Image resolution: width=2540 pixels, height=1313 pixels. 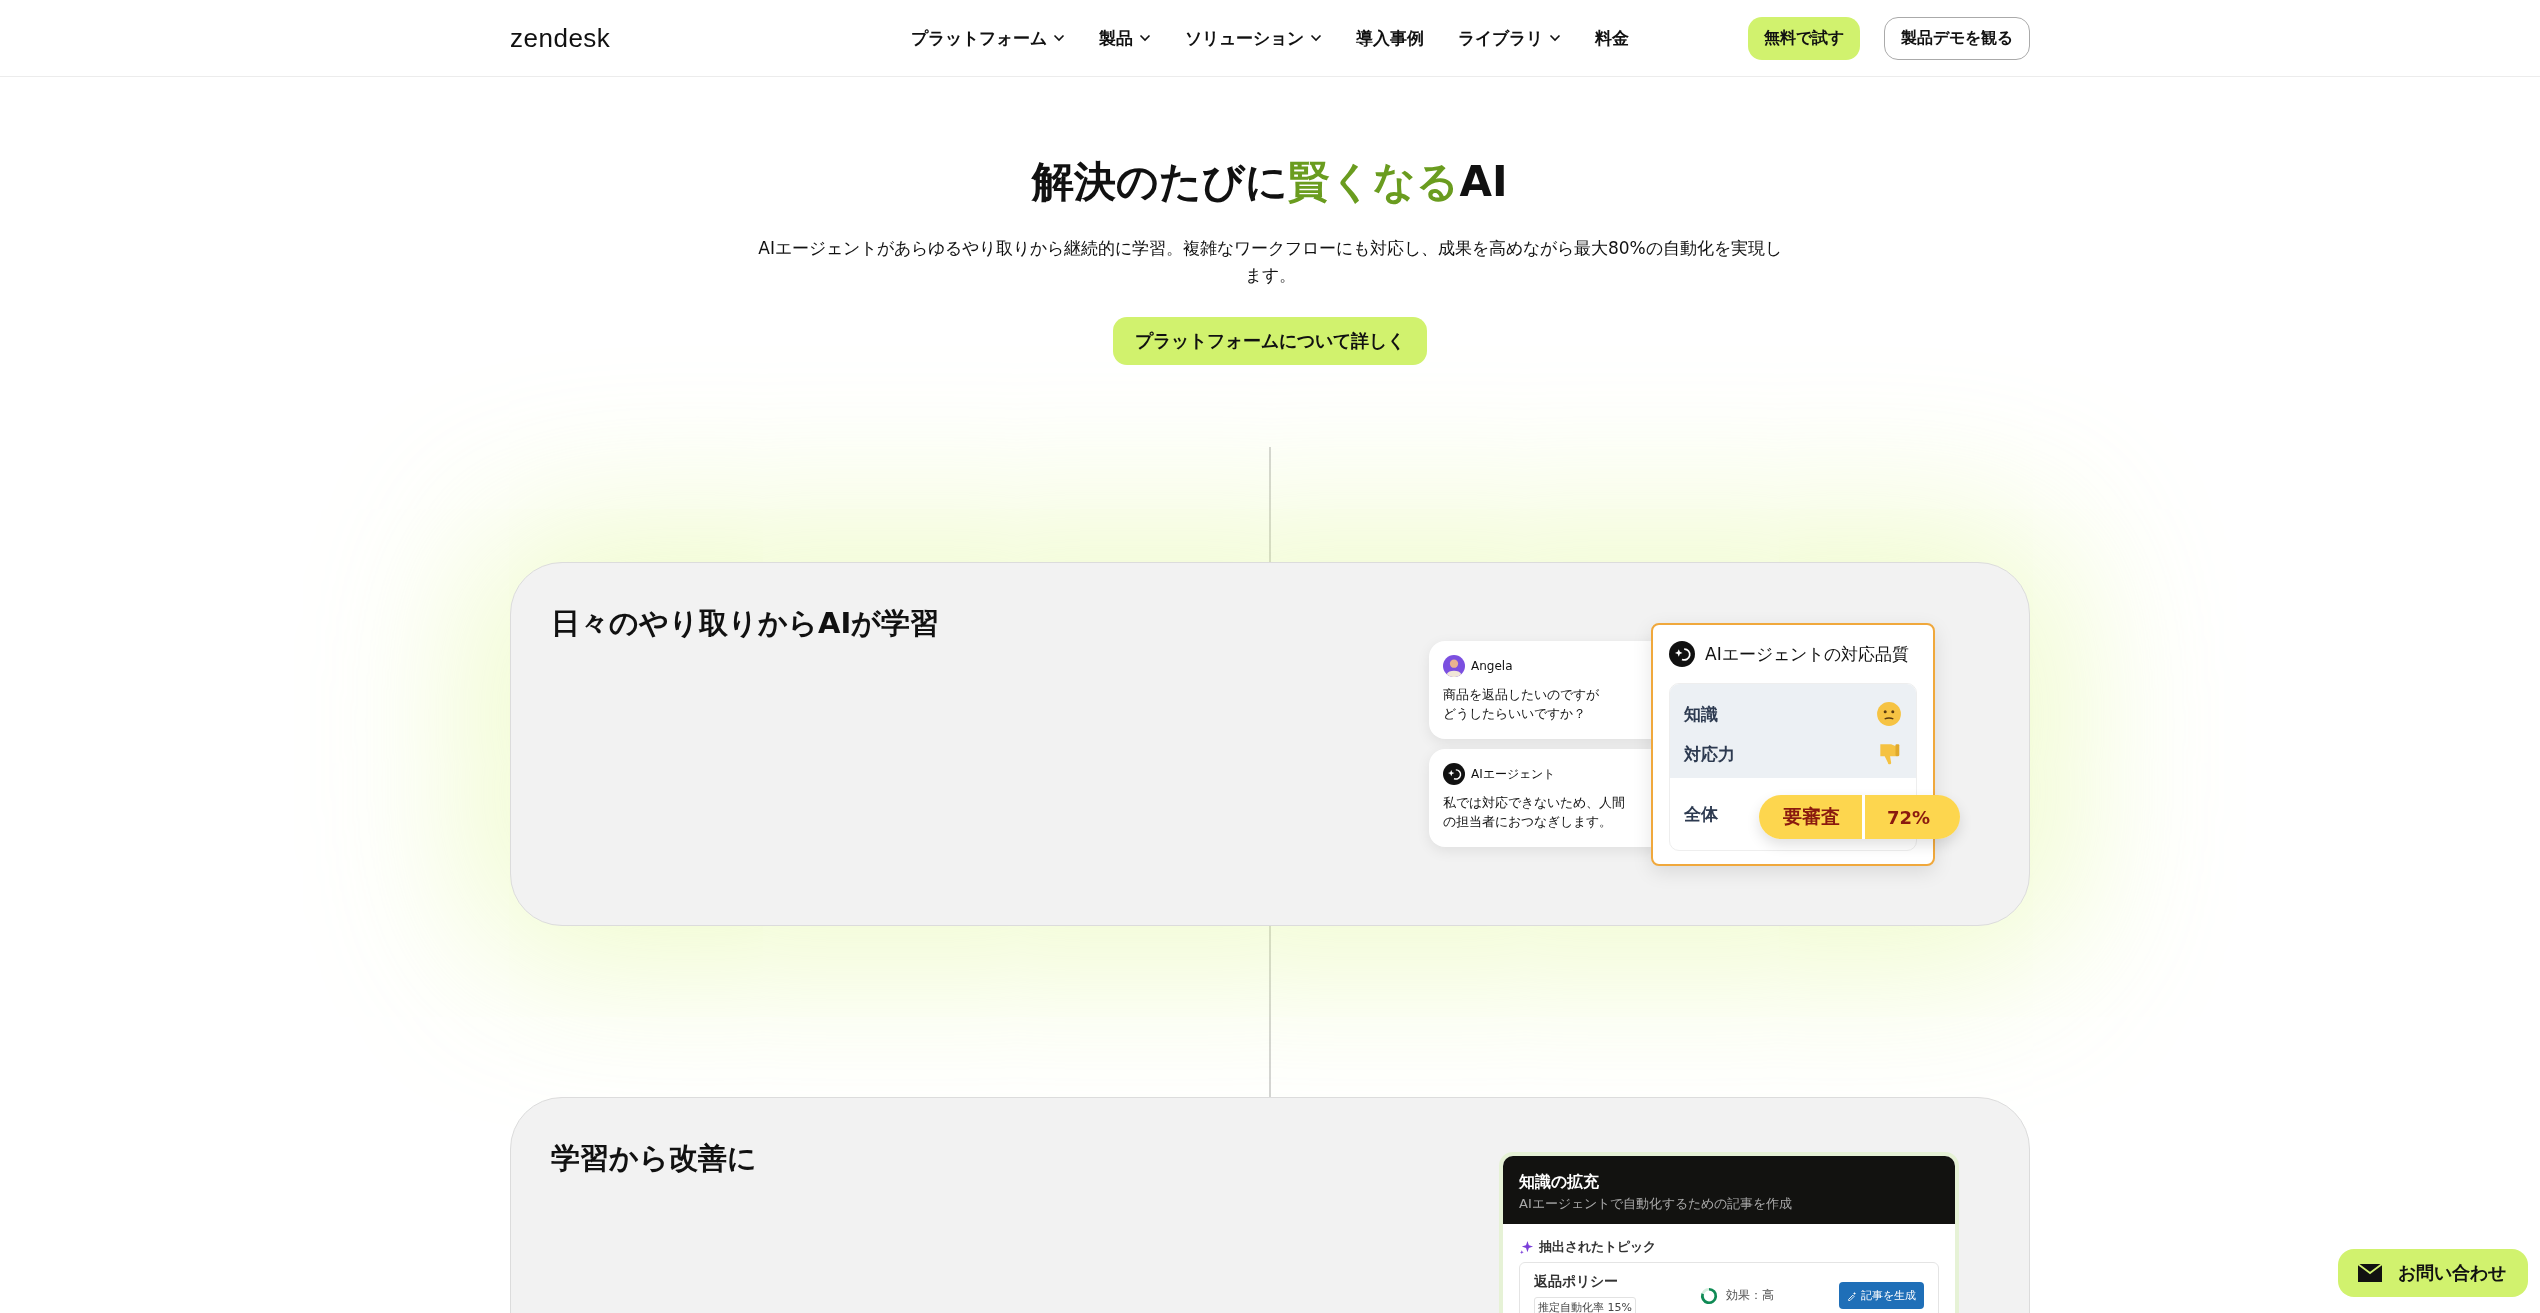 I want to click on card-title: 学習から改善に, so click(x=654, y=1158).